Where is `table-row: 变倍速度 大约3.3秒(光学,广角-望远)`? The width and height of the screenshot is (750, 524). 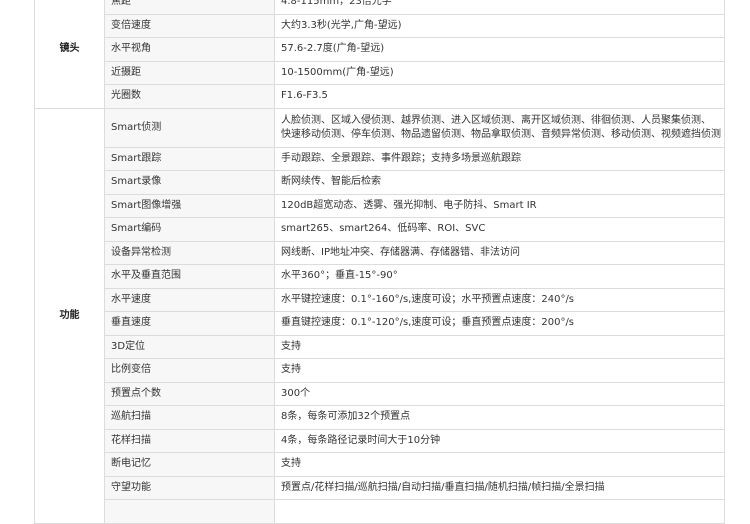 table-row: 变倍速度 大约3.3秒(光学,广角-望远) is located at coordinates (380, 25).